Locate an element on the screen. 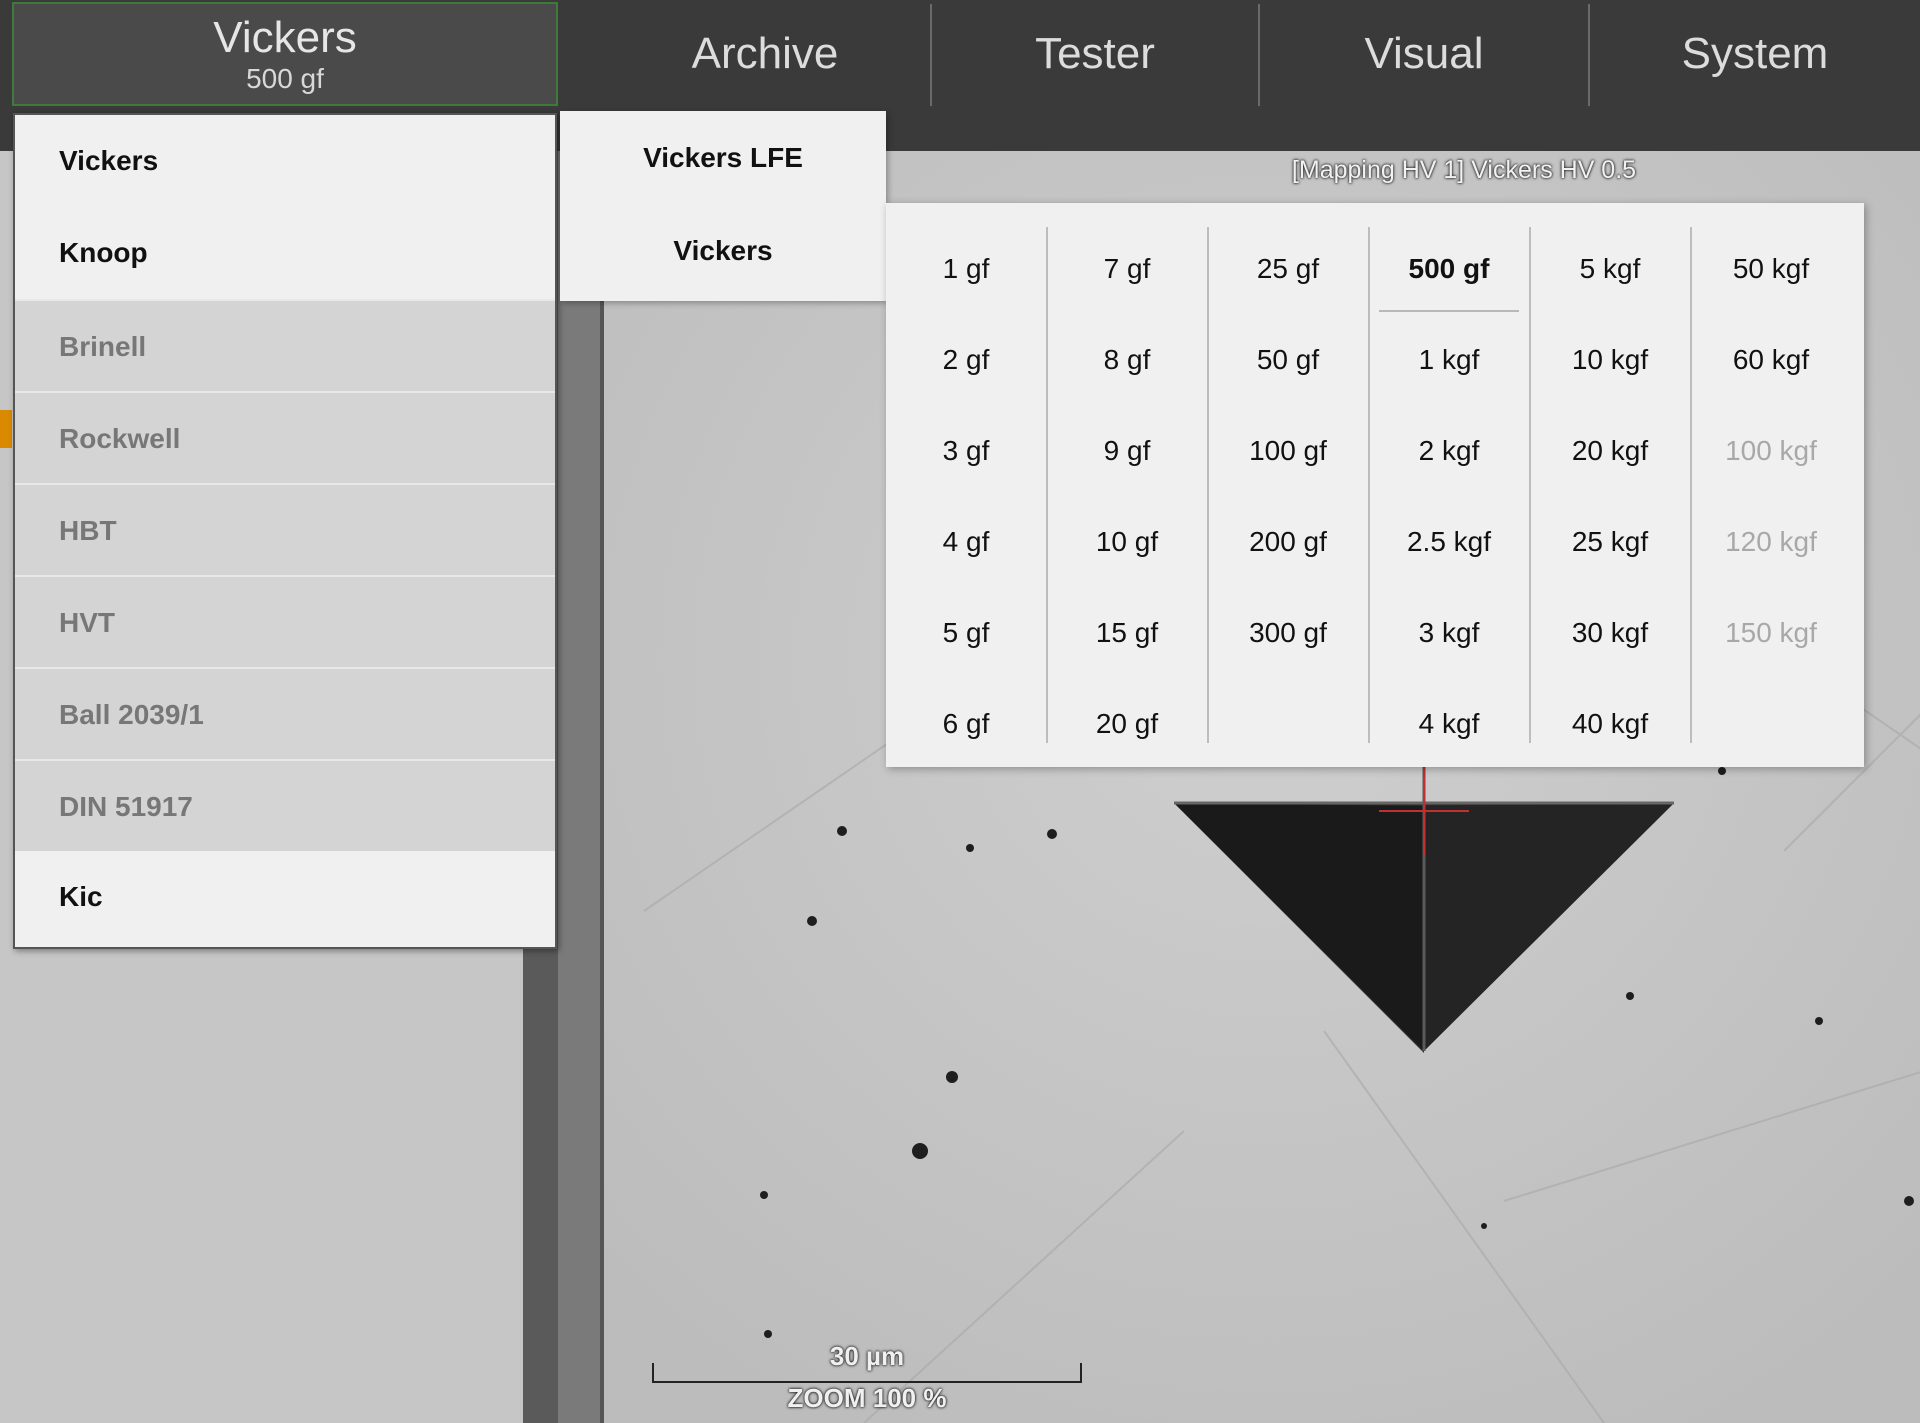  force-column: 500 gf 1 kgf 2 kgf 2.5 kgf 3 kgf 4 kgf is located at coordinates (1449, 485).